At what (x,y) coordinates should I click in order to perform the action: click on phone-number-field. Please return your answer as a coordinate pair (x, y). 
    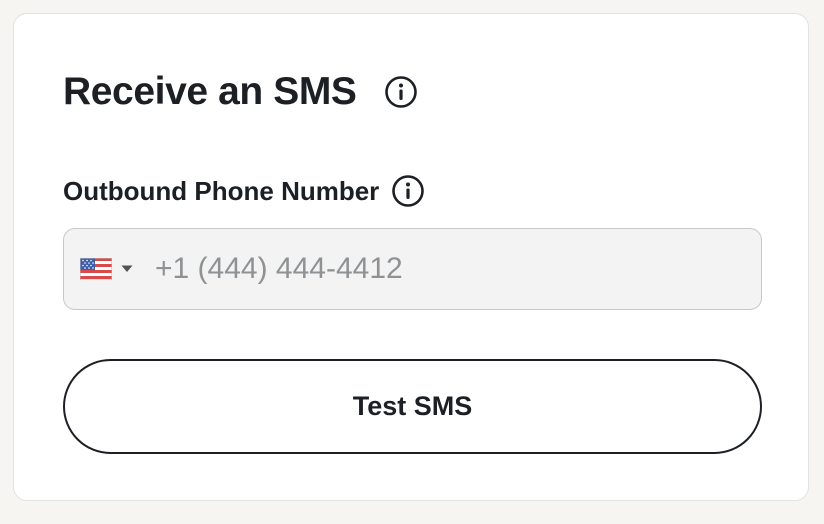
    Looking at the image, I should click on (412, 269).